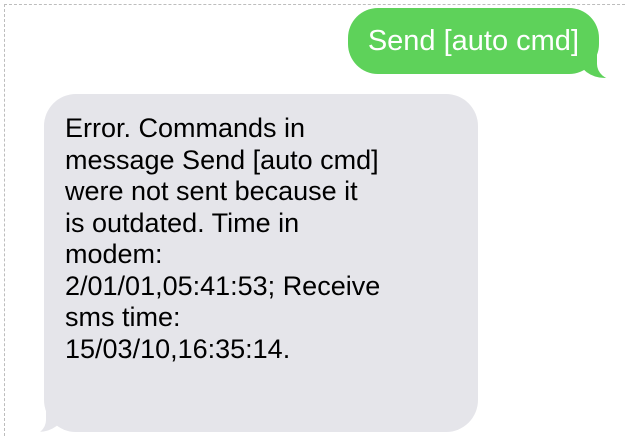  I want to click on message-line: 15/03/10,16:35:14., so click(178, 348).